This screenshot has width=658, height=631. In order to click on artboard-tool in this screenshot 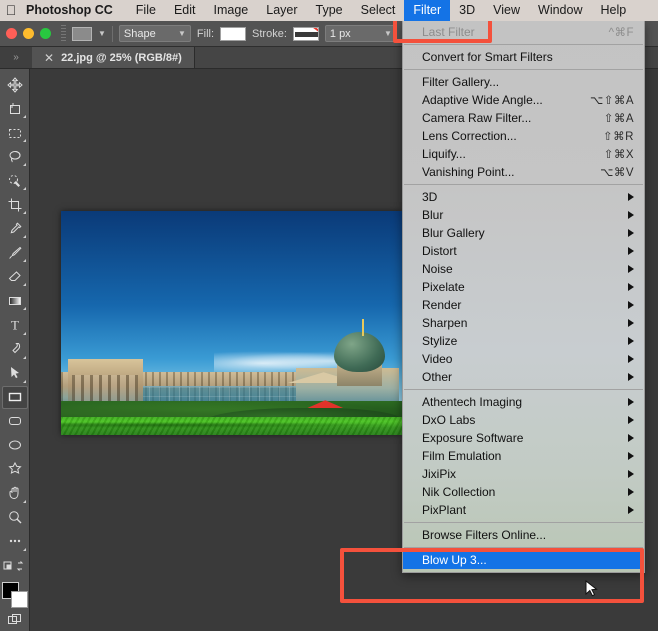, I will do `click(15, 108)`.